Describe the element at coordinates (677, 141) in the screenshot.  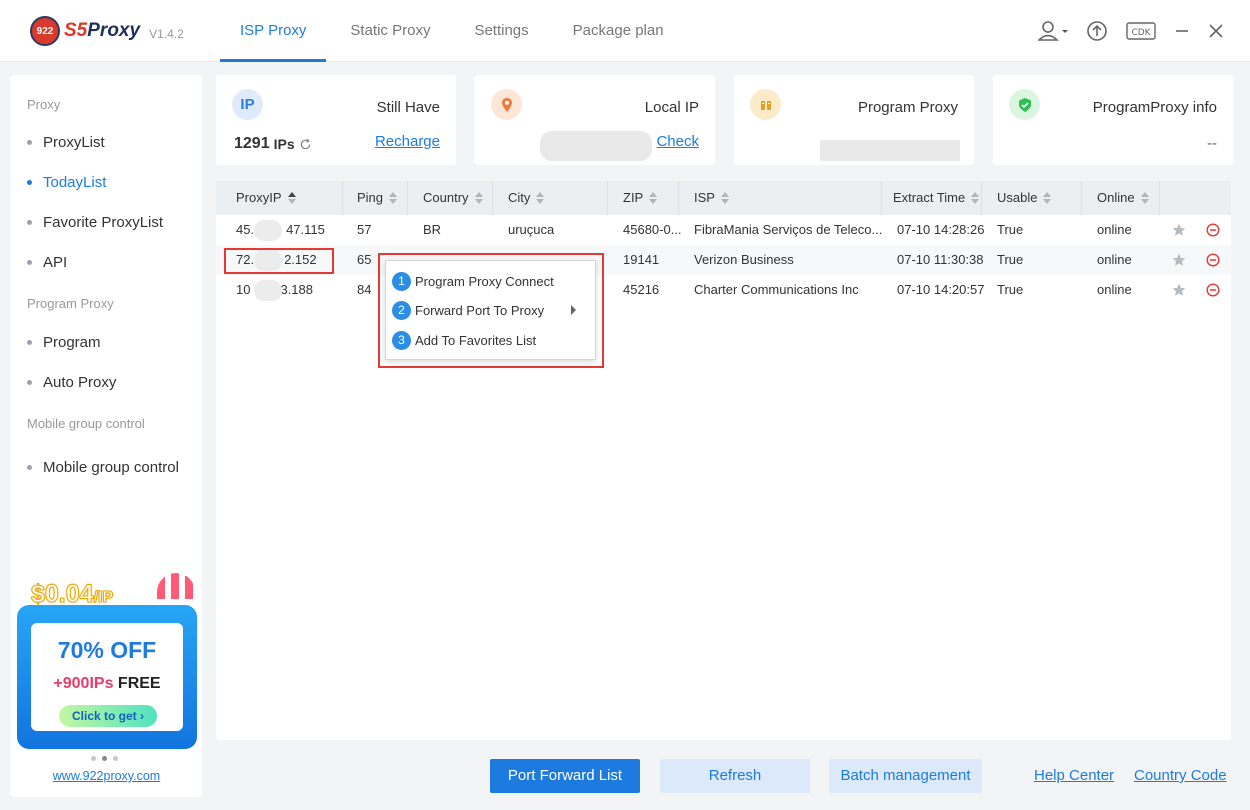
I see `check-link: Check` at that location.